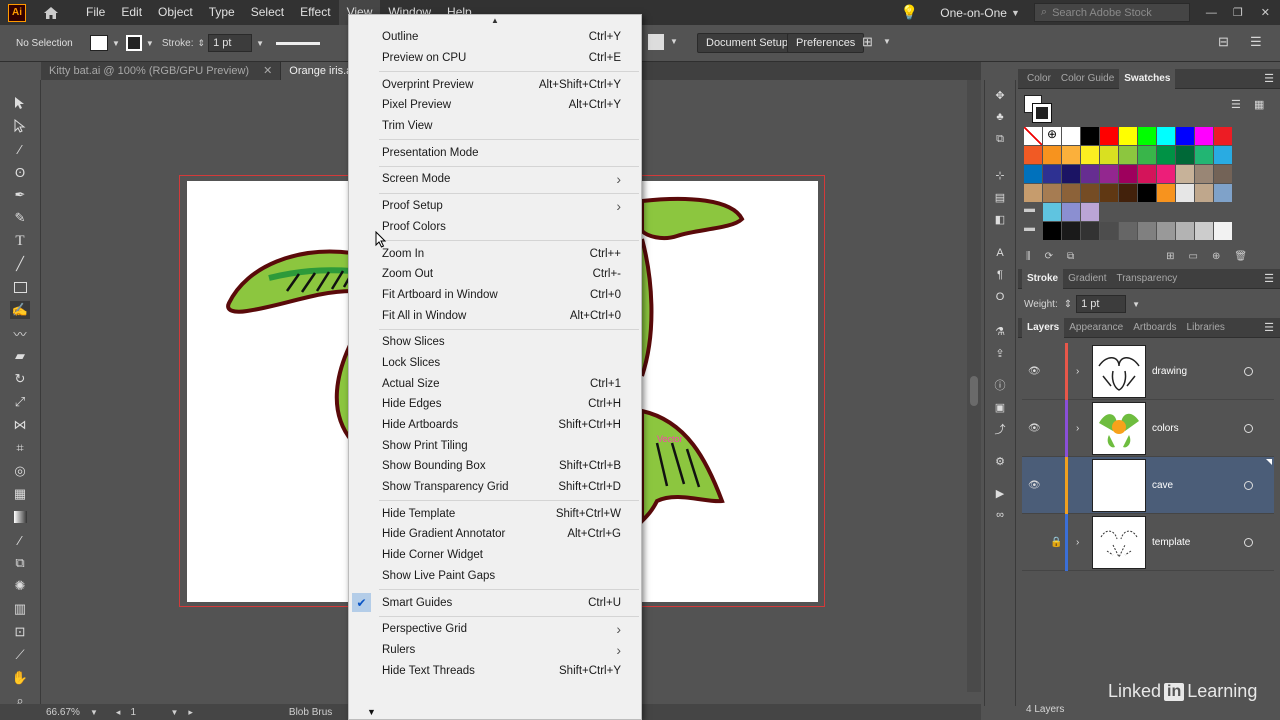 This screenshot has width=1280, height=720. Describe the element at coordinates (20, 264) in the screenshot. I see `line-tool-icon: ╱` at that location.